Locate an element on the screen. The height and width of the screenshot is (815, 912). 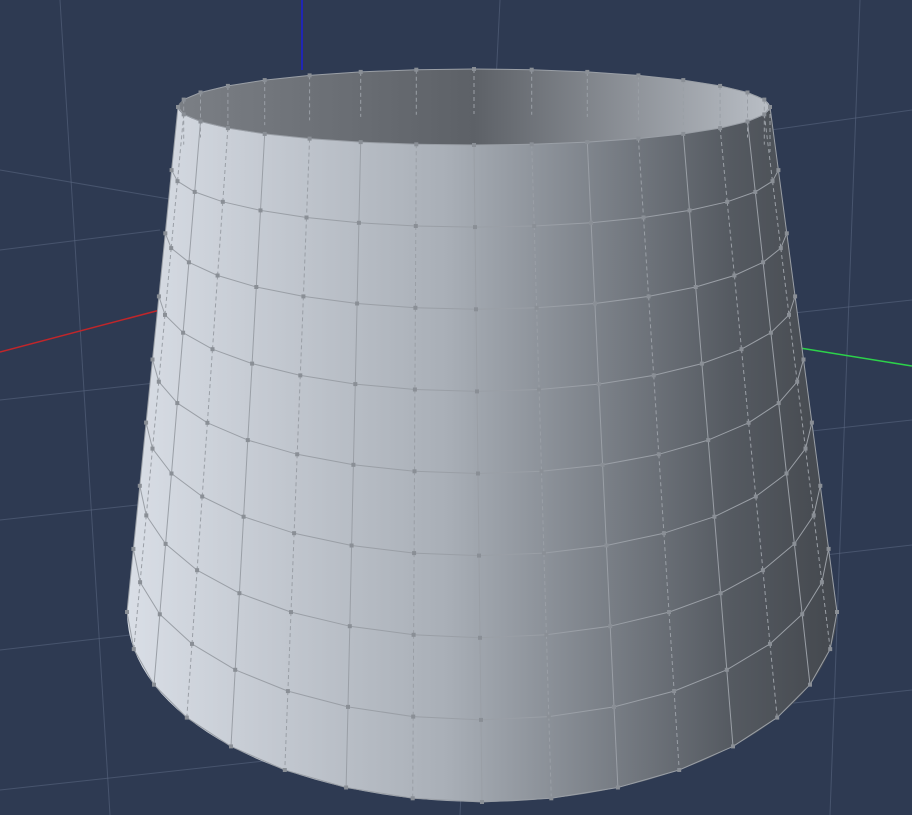
y-axis-line is located at coordinates (855, 357).